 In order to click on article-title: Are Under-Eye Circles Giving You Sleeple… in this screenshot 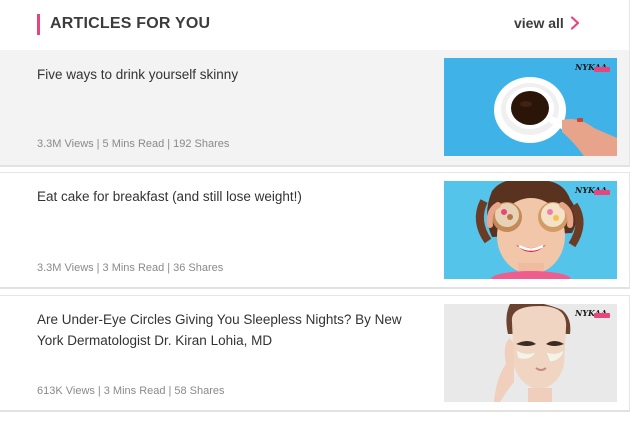, I will do `click(222, 330)`.